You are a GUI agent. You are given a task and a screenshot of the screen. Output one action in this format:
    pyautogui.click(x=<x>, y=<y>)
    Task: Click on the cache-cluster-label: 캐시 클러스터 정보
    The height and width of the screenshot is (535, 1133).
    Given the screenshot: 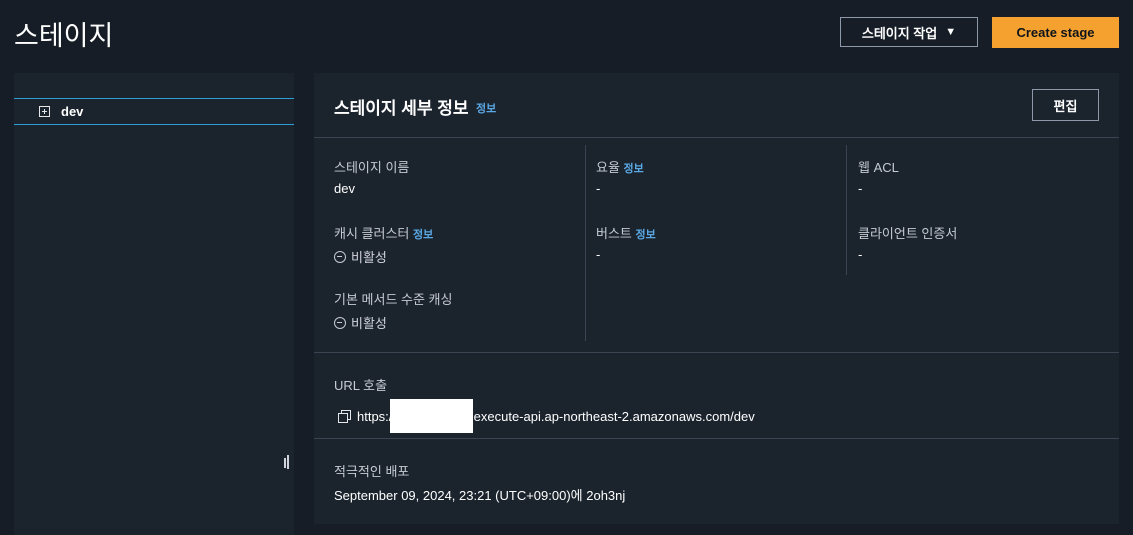 What is the action you would take?
    pyautogui.click(x=383, y=232)
    